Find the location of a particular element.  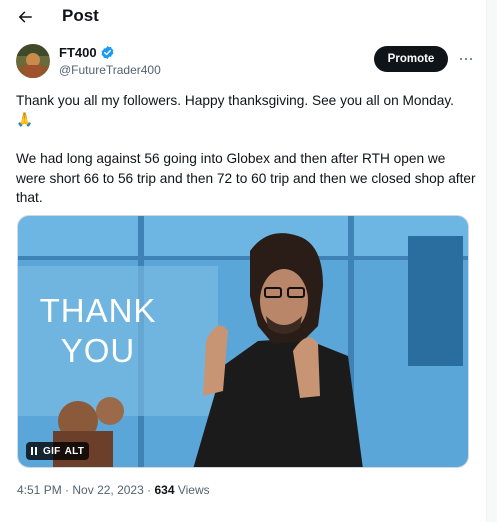

overlay-line-1: THANK is located at coordinates (98, 310).